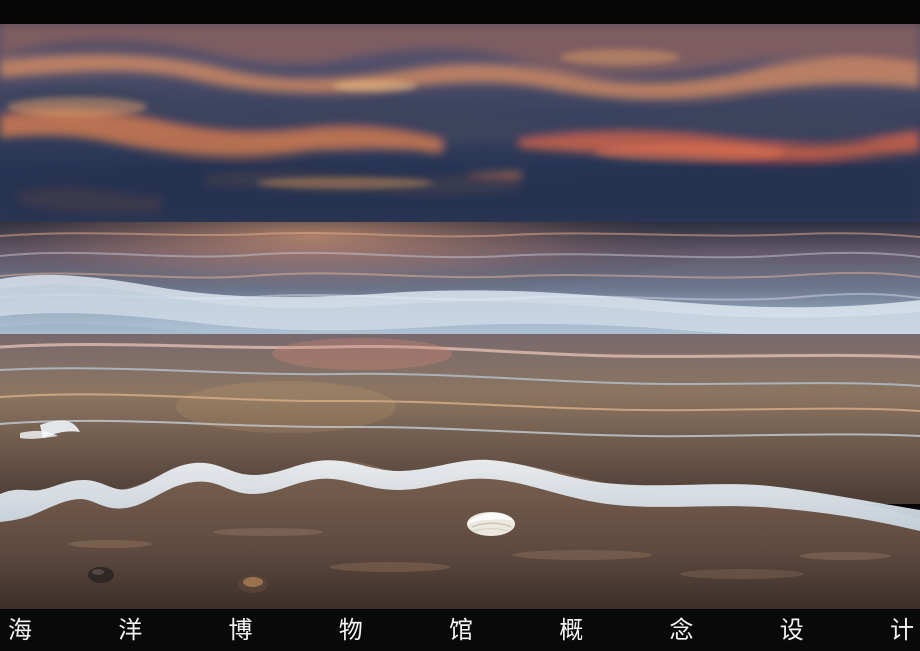 The height and width of the screenshot is (651, 920). I want to click on rock-icon, so click(101, 575).